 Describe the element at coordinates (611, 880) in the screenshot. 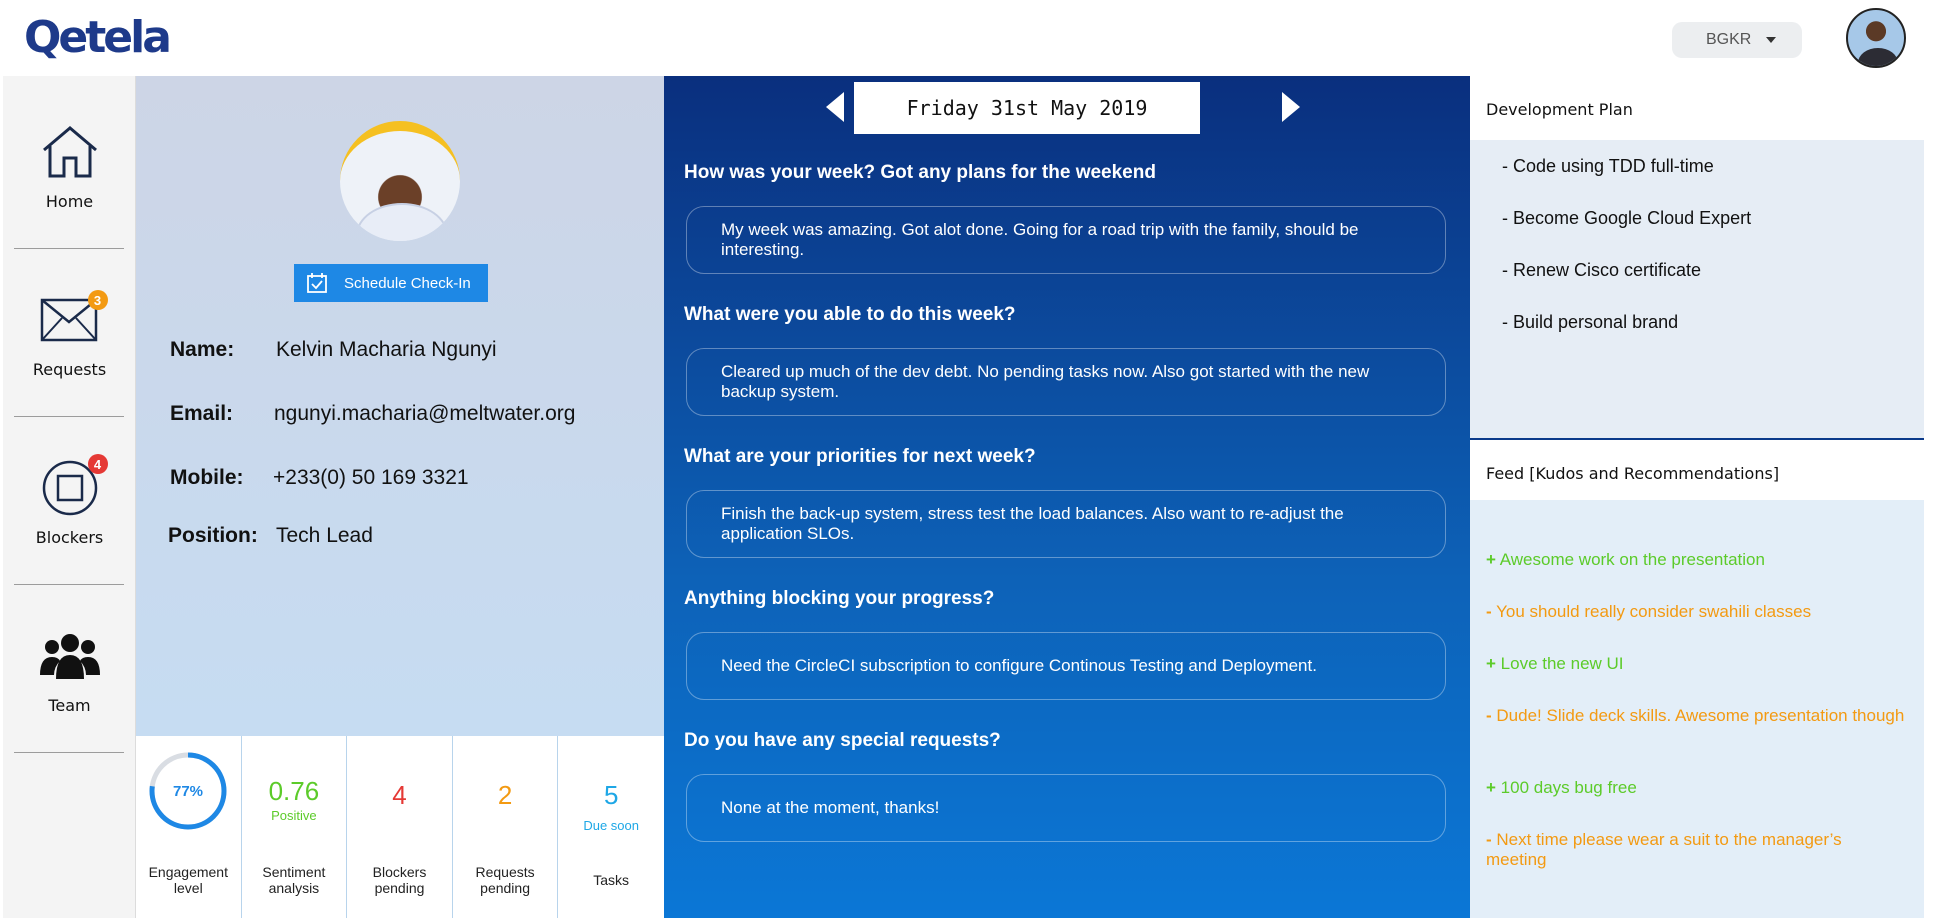

I see `tasks-caption: Tasks` at that location.